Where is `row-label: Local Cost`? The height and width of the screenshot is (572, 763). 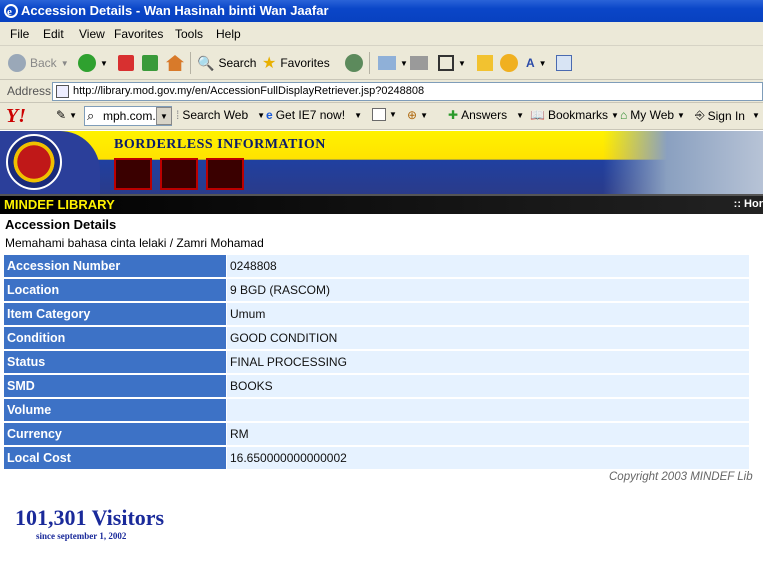
row-label: Local Cost is located at coordinates (115, 458).